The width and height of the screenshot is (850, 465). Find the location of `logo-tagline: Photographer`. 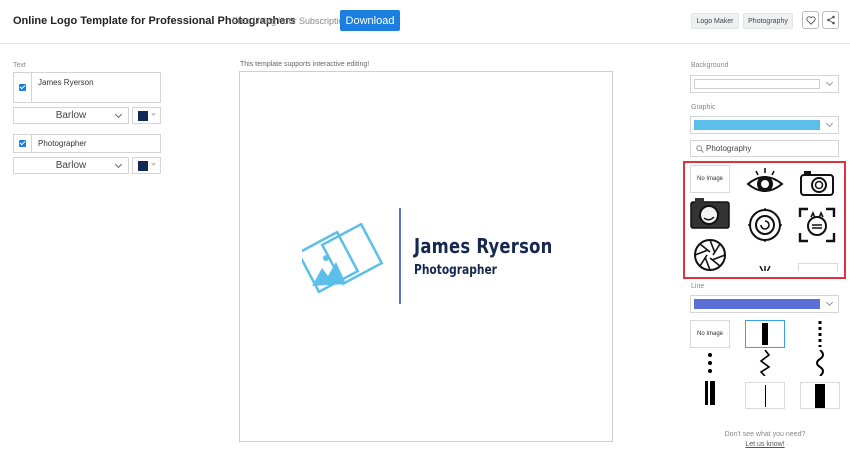

logo-tagline: Photographer is located at coordinates (455, 270).